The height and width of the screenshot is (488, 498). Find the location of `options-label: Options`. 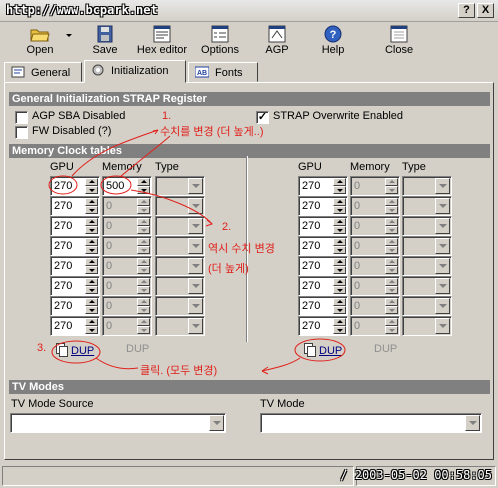

options-label: Options is located at coordinates (220, 50).